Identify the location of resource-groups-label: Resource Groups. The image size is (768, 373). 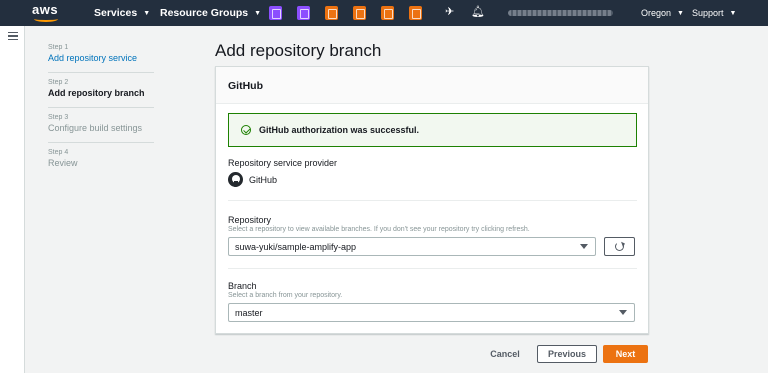
(204, 13).